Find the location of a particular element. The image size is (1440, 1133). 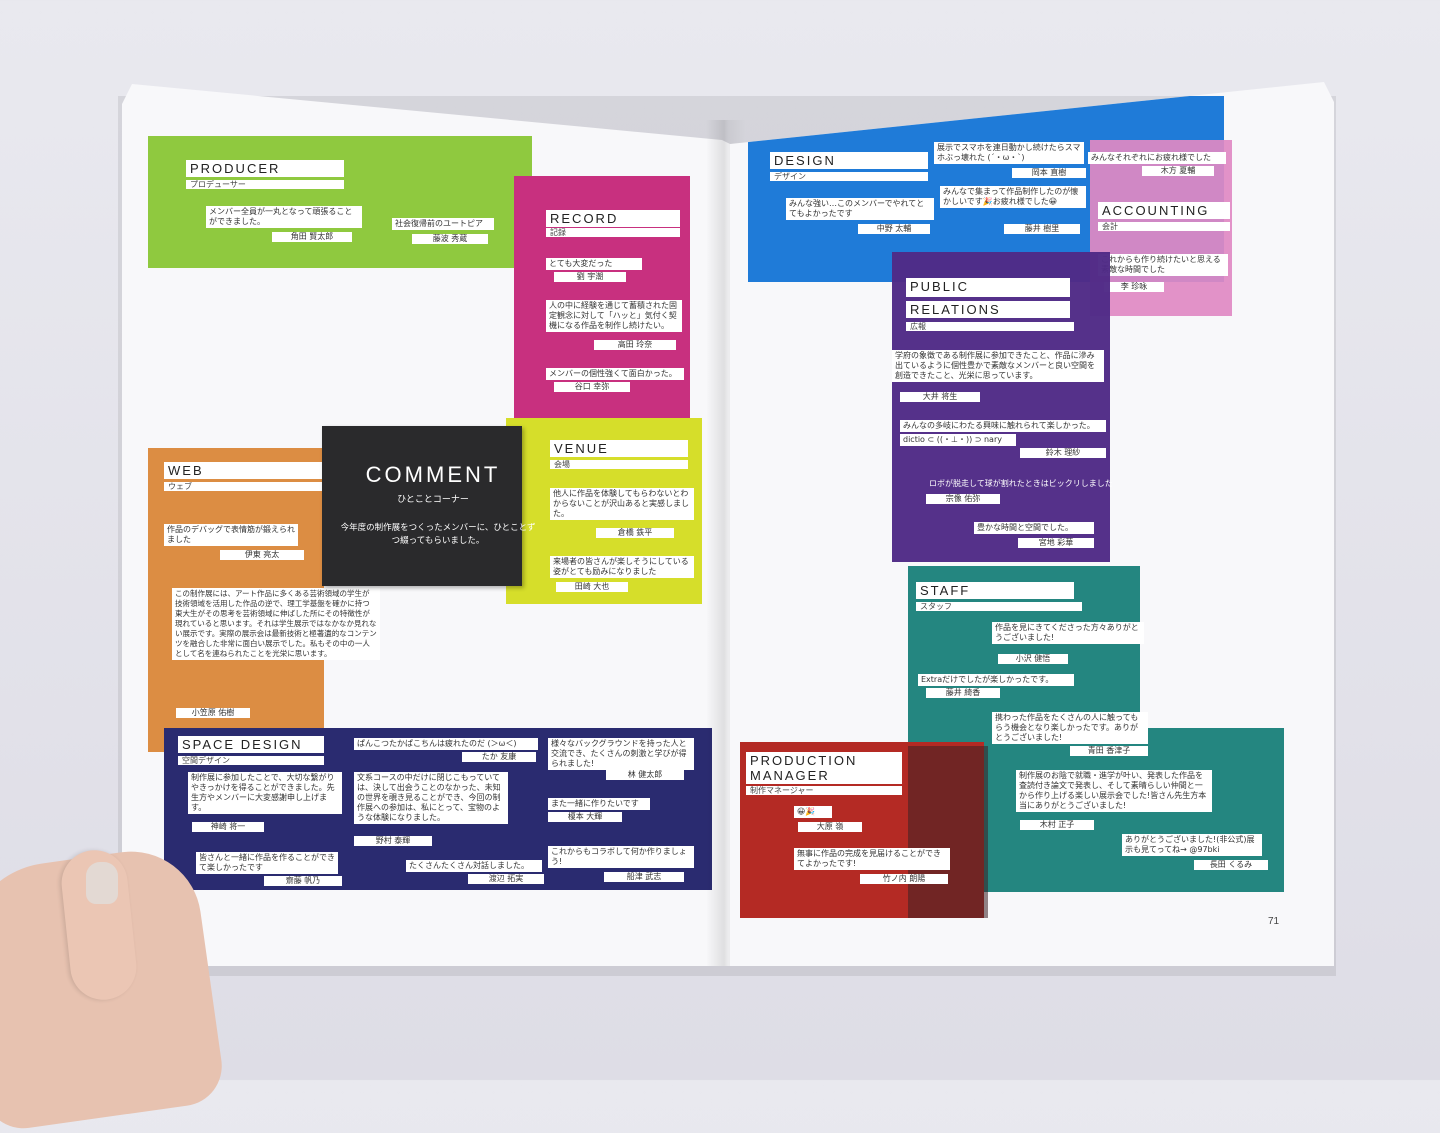

production-manager-heading-2: MANAGER is located at coordinates (824, 775).